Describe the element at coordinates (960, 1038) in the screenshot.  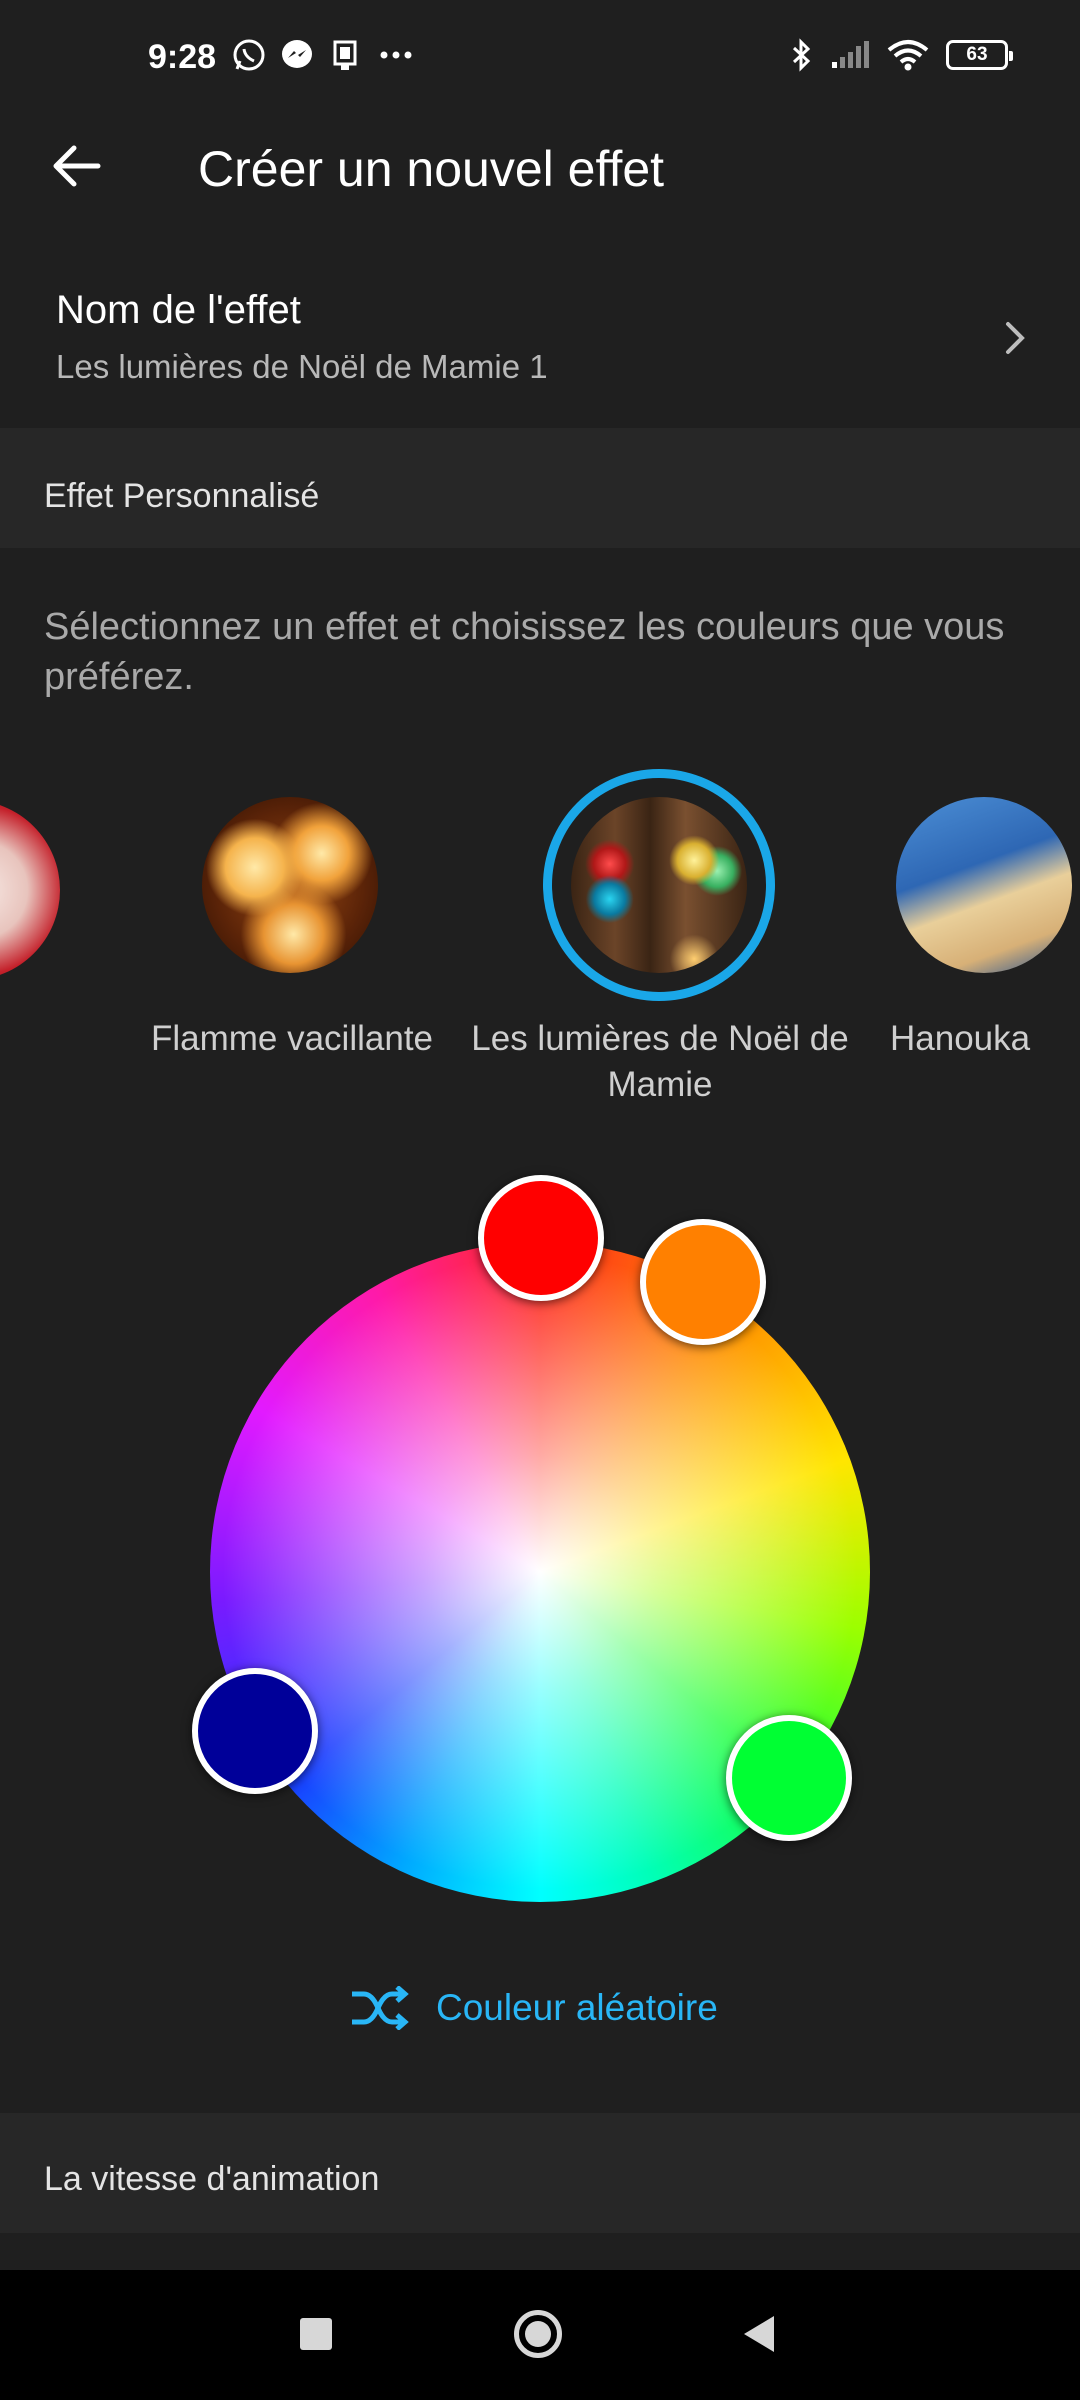
I see `effect-label-hanouka: Hanouka` at that location.